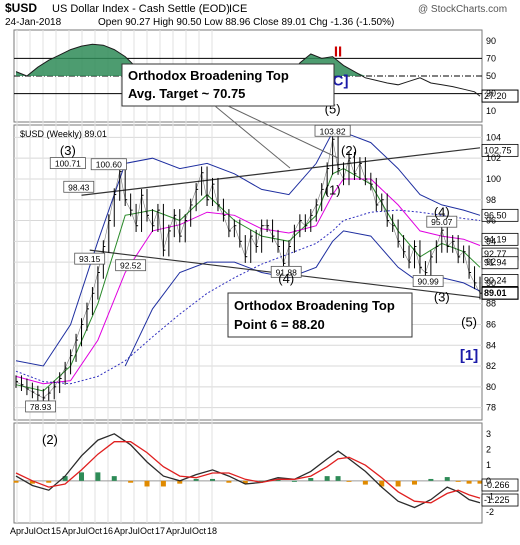 The height and width of the screenshot is (545, 520). I want to click on x-tick-label-10: Oct, so click(147, 531).